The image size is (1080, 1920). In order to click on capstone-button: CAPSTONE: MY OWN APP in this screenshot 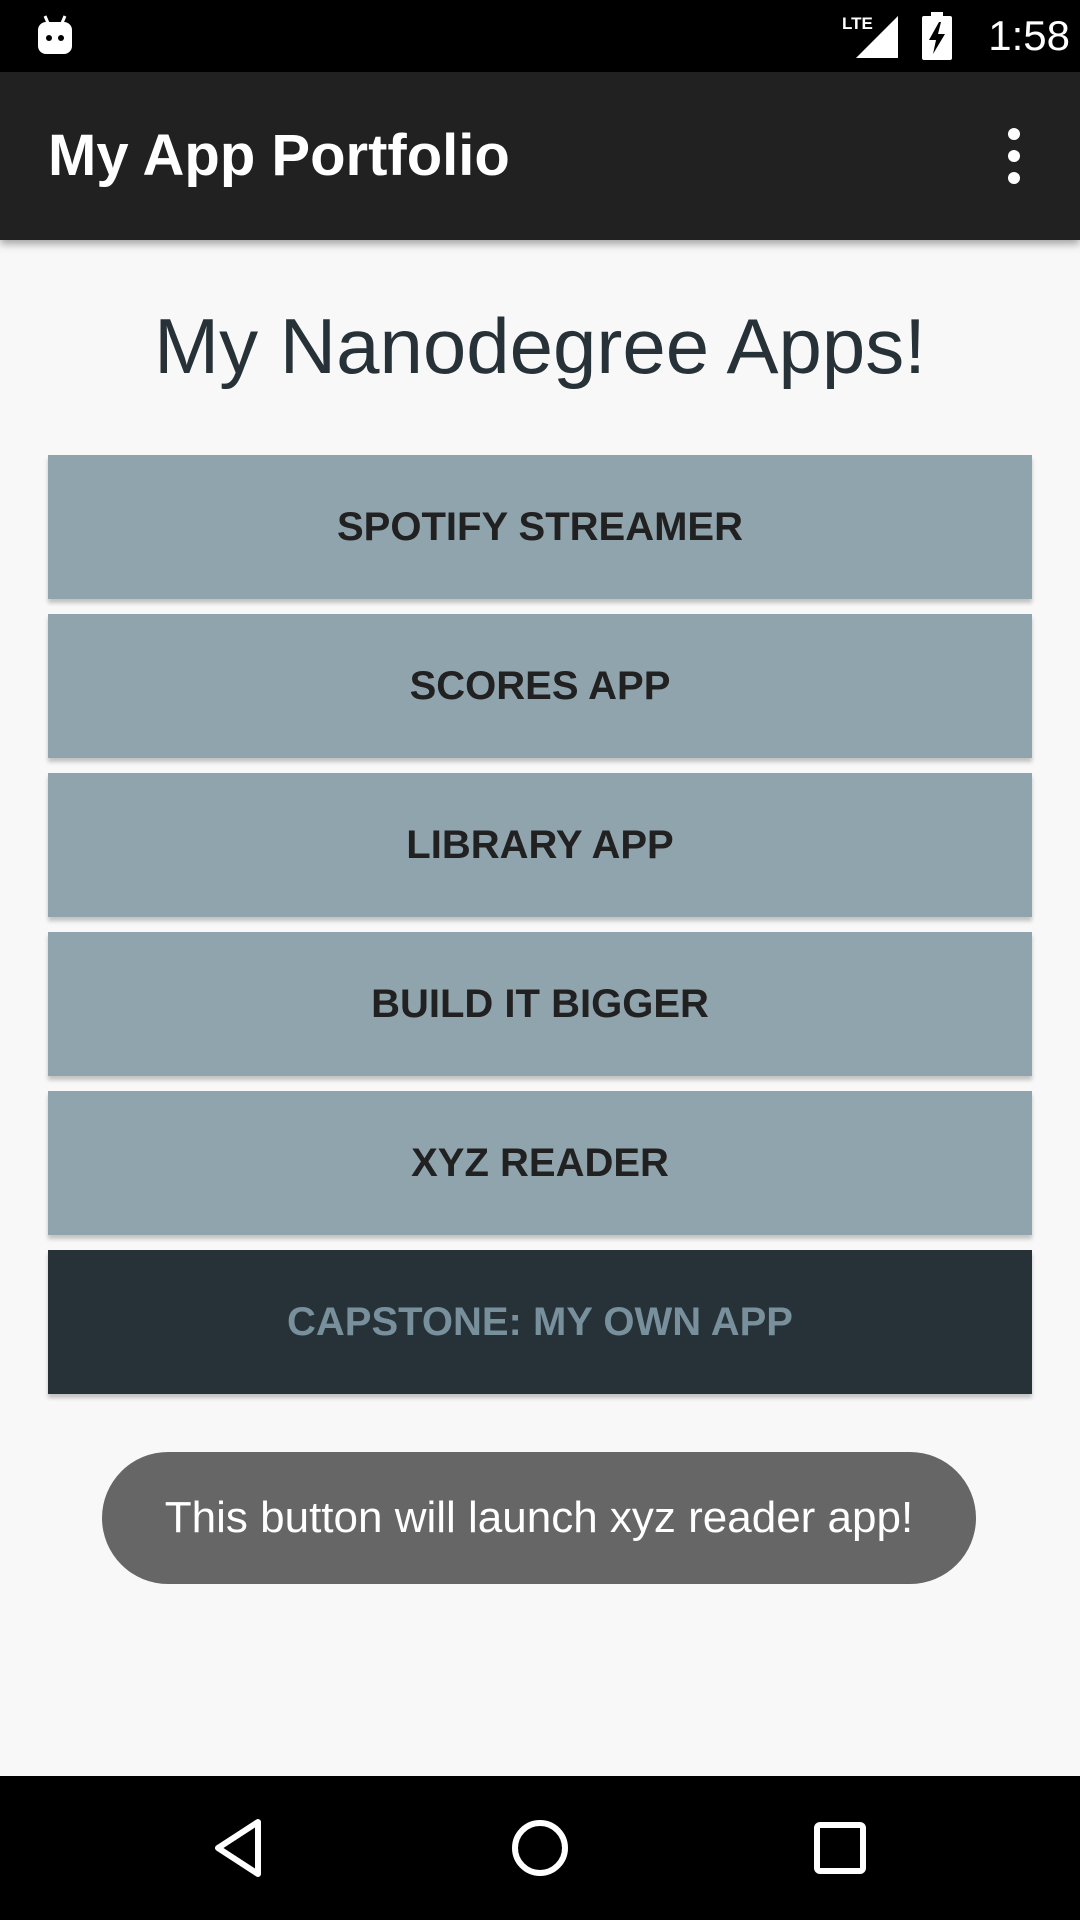, I will do `click(540, 1322)`.